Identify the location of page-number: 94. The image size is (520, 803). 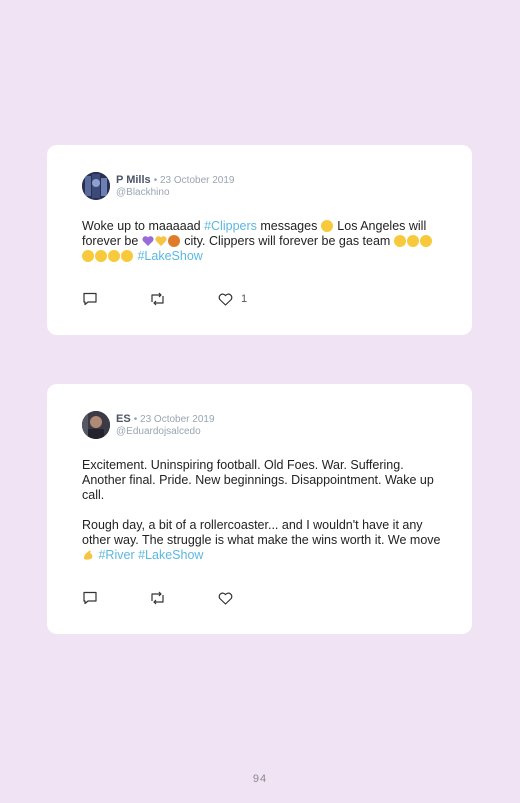
(260, 779).